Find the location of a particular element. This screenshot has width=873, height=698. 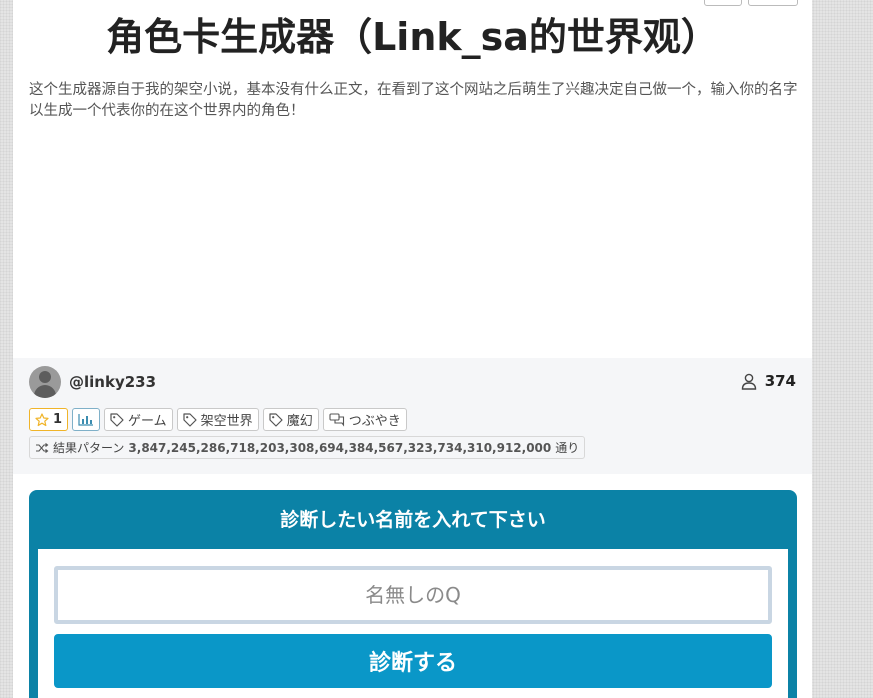

tag-label: ゲーム is located at coordinates (147, 421).